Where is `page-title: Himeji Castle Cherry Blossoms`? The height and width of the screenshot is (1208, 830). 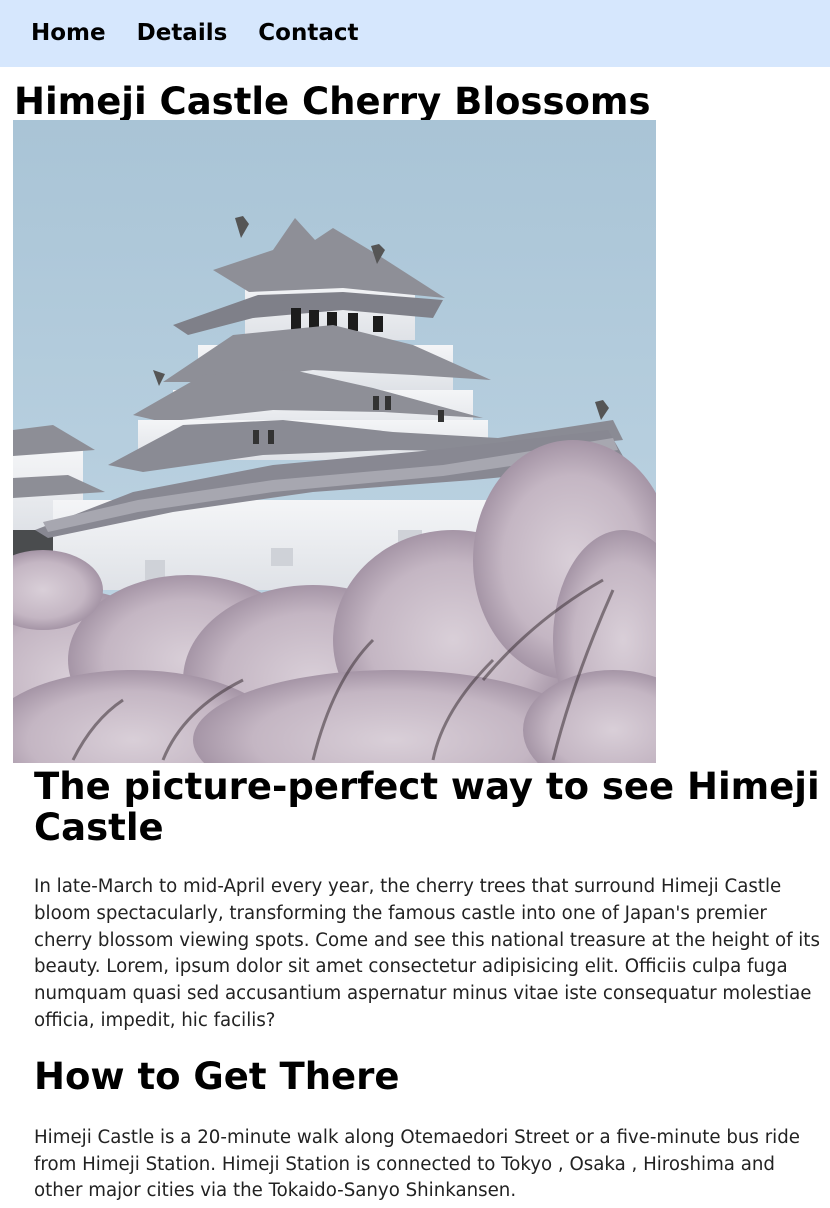 page-title: Himeji Castle Cherry Blossoms is located at coordinates (332, 100).